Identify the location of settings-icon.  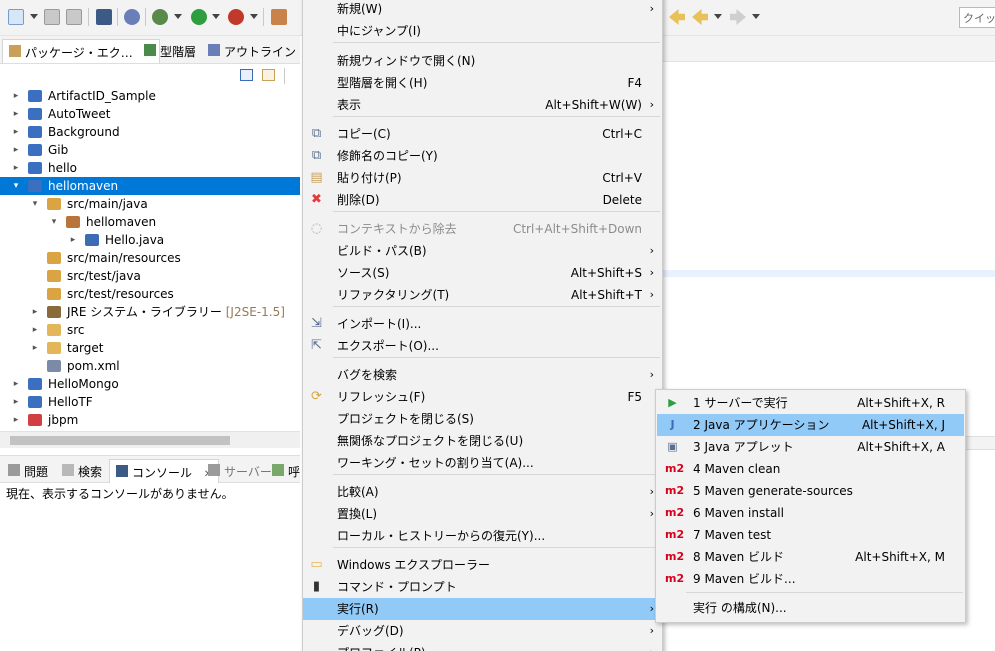
(132, 17).